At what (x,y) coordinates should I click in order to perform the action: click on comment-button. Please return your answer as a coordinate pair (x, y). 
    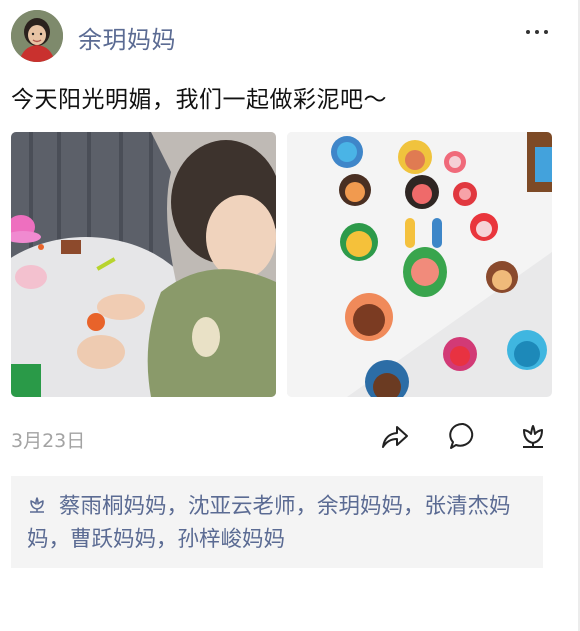
    Looking at the image, I should click on (463, 436).